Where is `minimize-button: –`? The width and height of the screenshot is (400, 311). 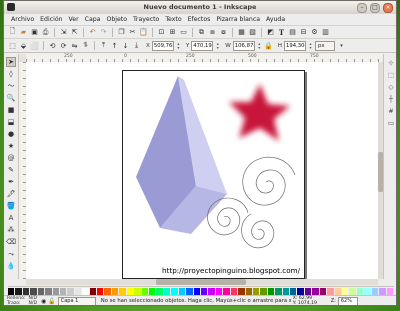
minimize-button: – is located at coordinates (362, 8).